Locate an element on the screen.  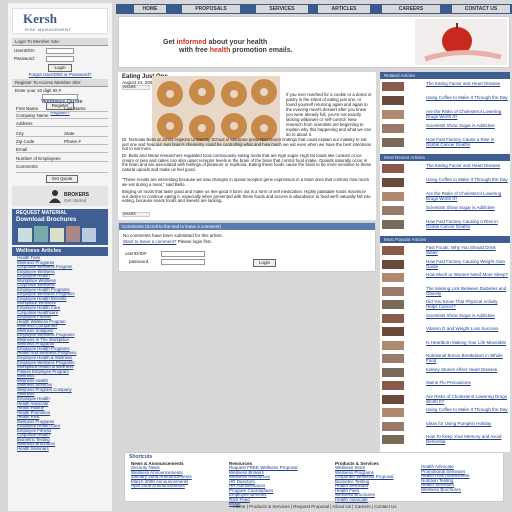
popular-item: Fast Foods: Why You Should Drink Water is located at coordinates (445, 251).